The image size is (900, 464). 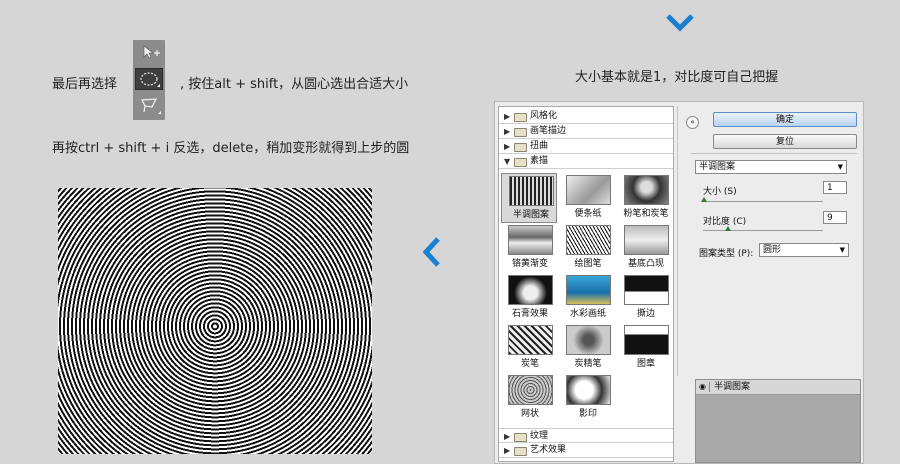 What do you see at coordinates (587, 414) in the screenshot?
I see `thumb-label: 影印` at bounding box center [587, 414].